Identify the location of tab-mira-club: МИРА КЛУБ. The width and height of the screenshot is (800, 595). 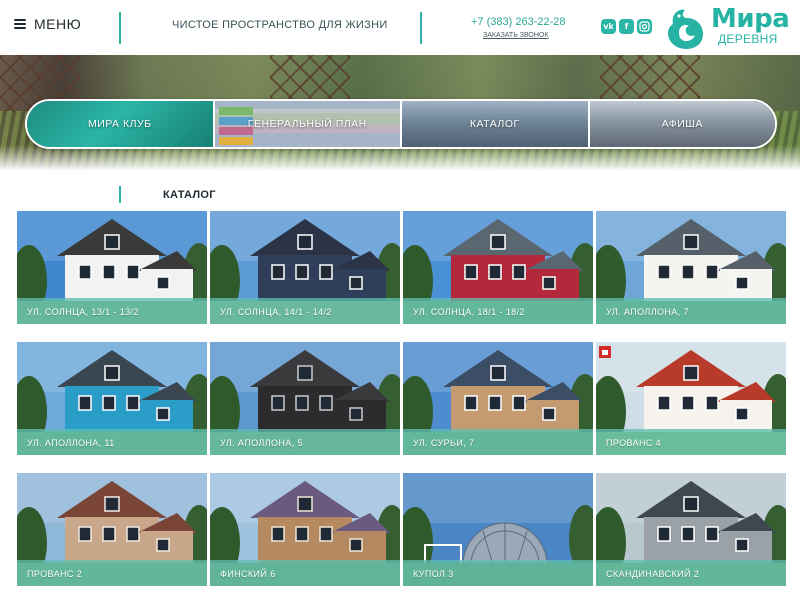
(121, 124).